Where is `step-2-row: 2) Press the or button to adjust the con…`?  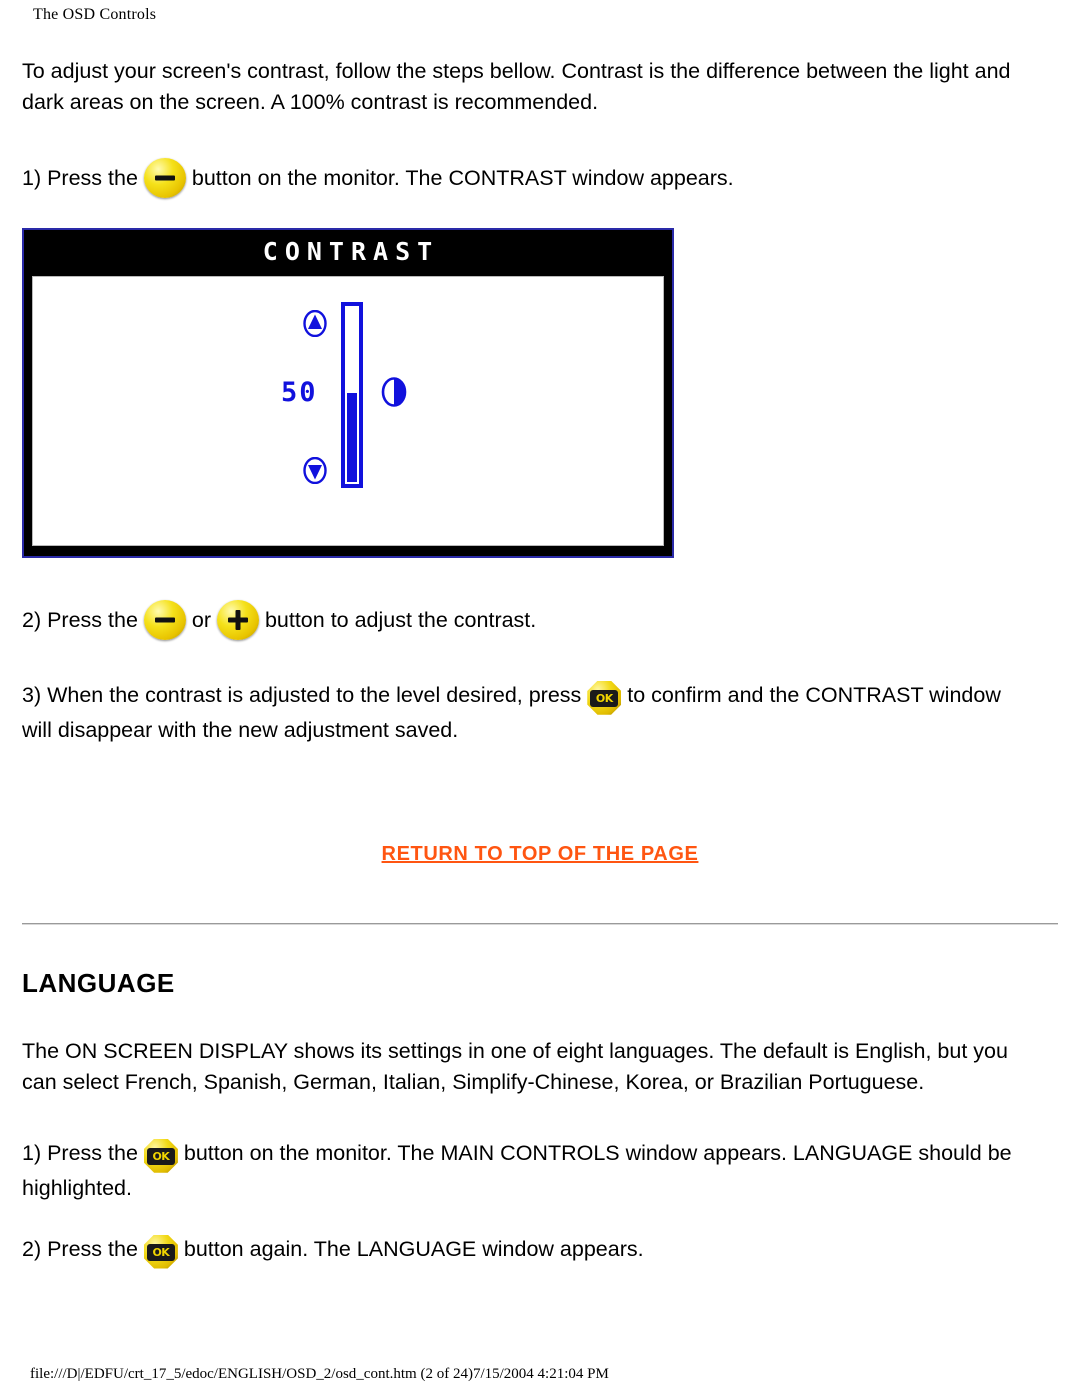
step-2-row: 2) Press the or button to adjust the con… is located at coordinates (522, 620).